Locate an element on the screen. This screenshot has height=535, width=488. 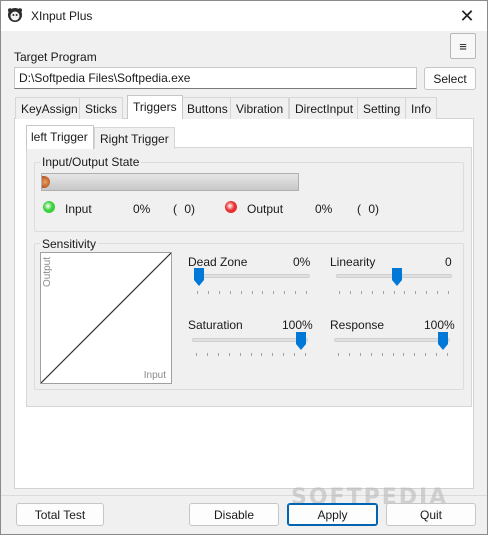
trigger-level-fill is located at coordinates (46, 182).